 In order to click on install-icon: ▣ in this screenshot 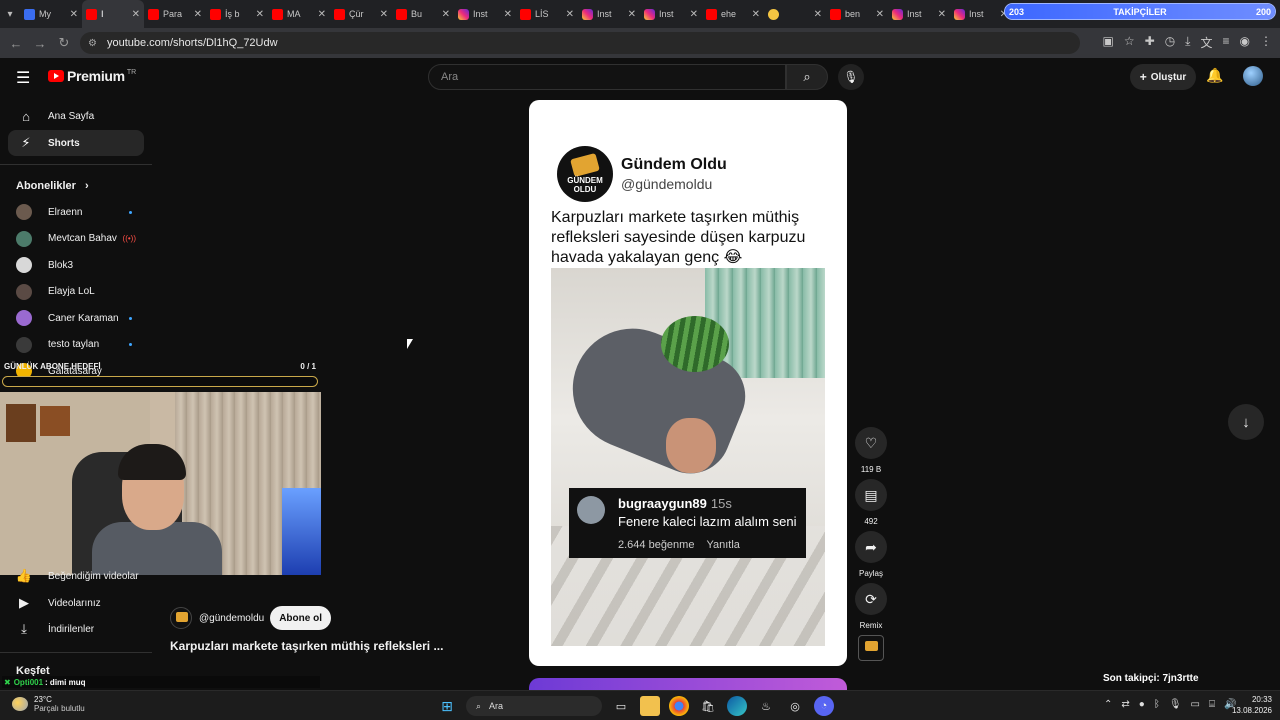, I will do `click(1108, 42)`.